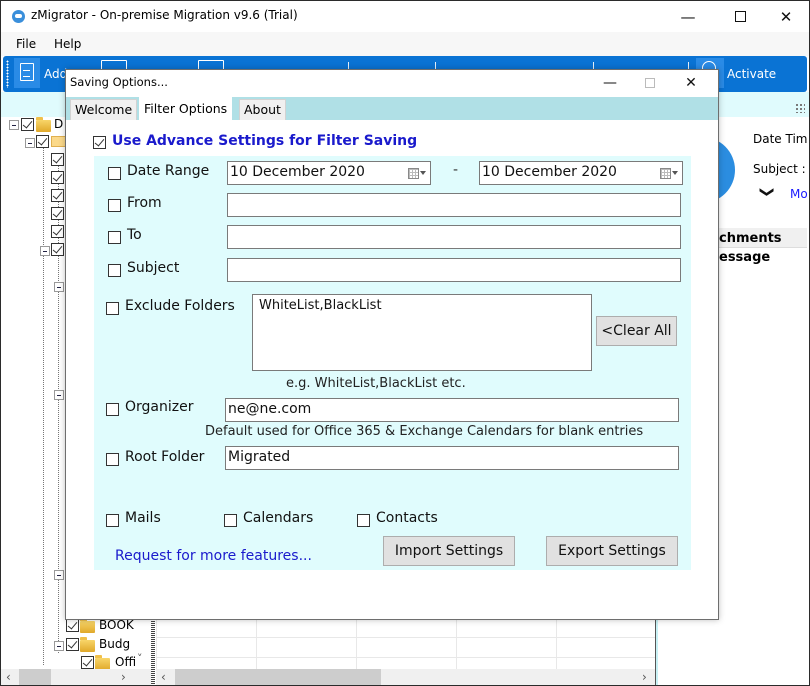 This screenshot has width=810, height=686. I want to click on use-advance-settings-label: Use Advance Settings for Filter Saving, so click(264, 141).